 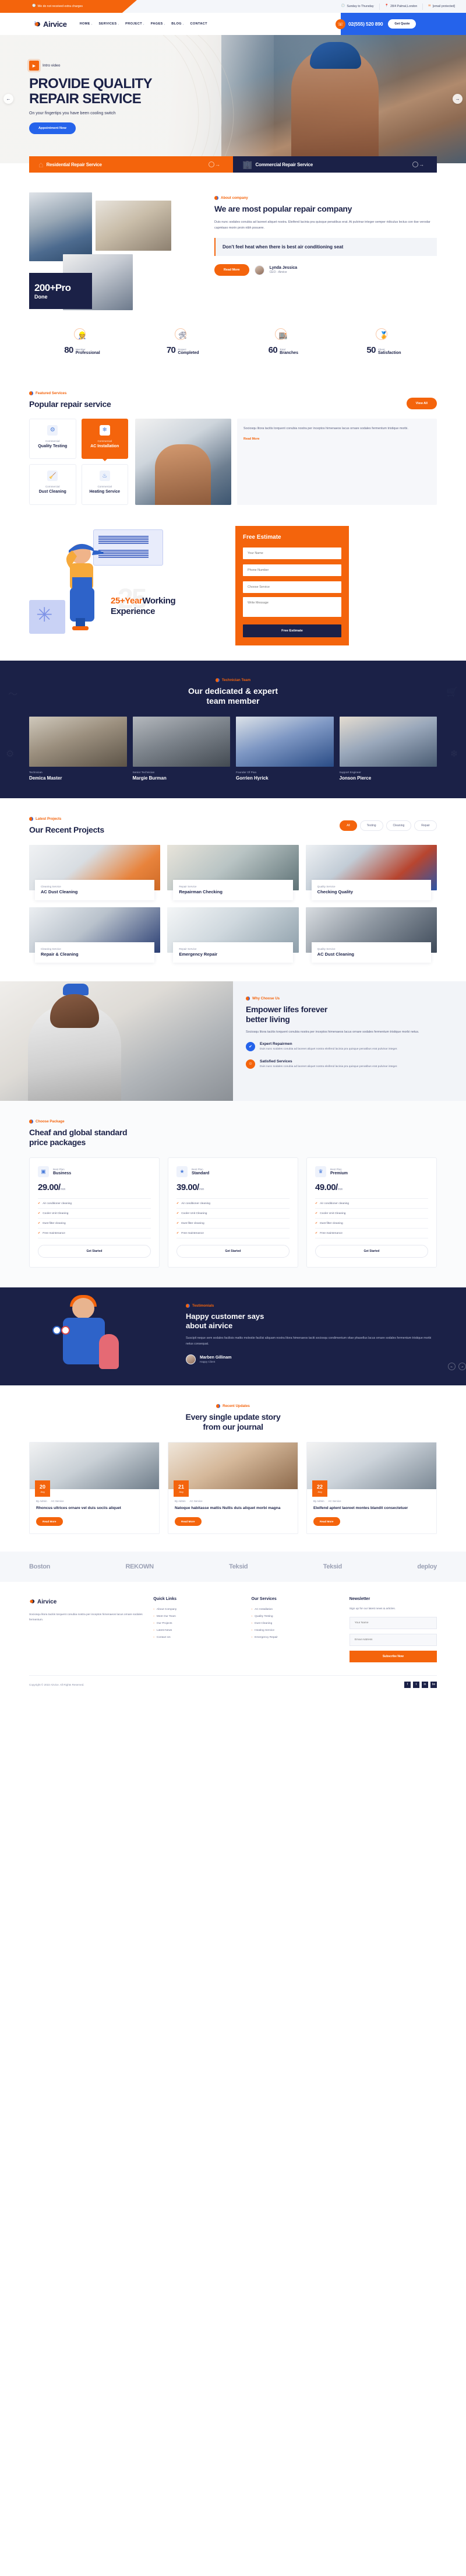 I want to click on residential-service-card: ⌂ Residential Repair Service →, so click(x=131, y=164).